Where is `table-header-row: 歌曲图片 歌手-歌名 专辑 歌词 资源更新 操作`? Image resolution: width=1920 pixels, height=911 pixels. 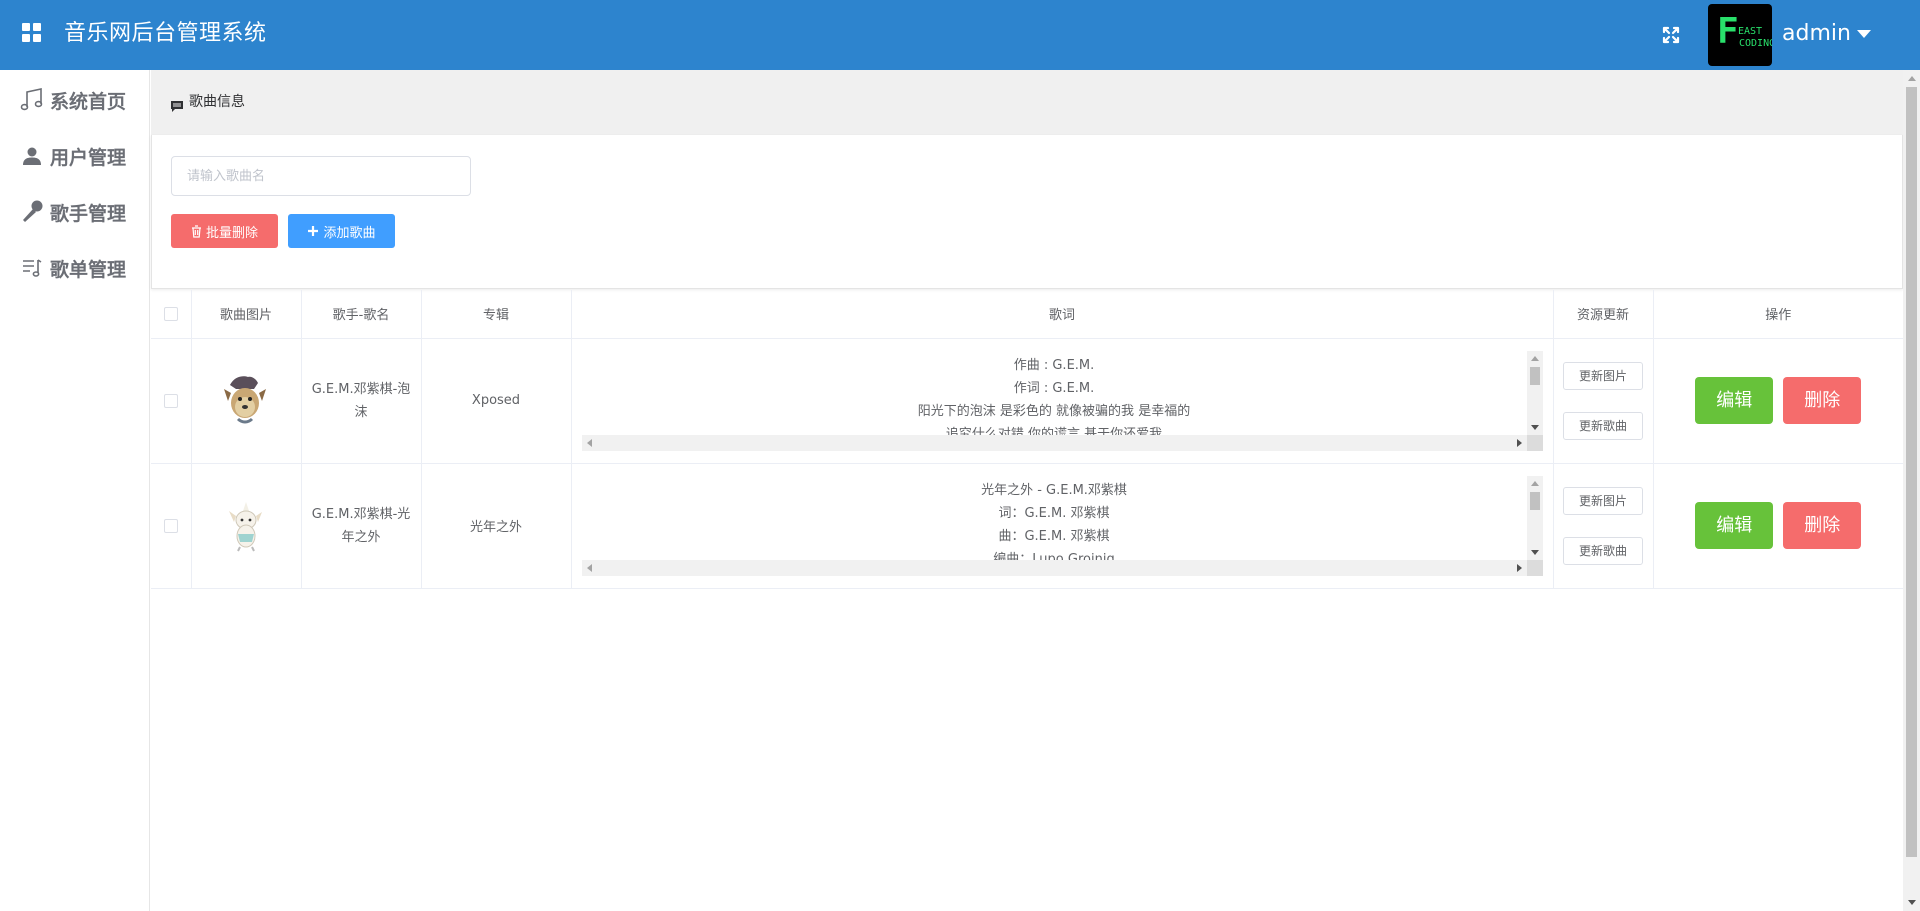
table-header-row: 歌曲图片 歌手-歌名 专辑 歌词 资源更新 操作 is located at coordinates (1027, 314).